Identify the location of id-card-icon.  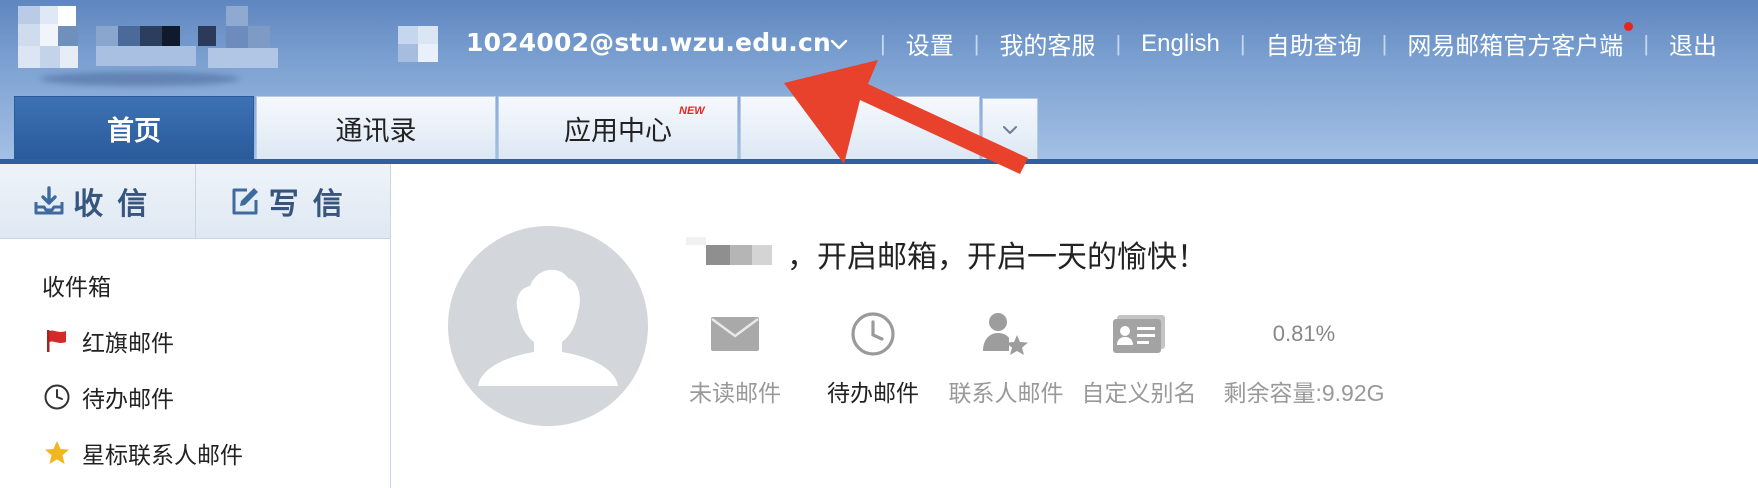
(1139, 334).